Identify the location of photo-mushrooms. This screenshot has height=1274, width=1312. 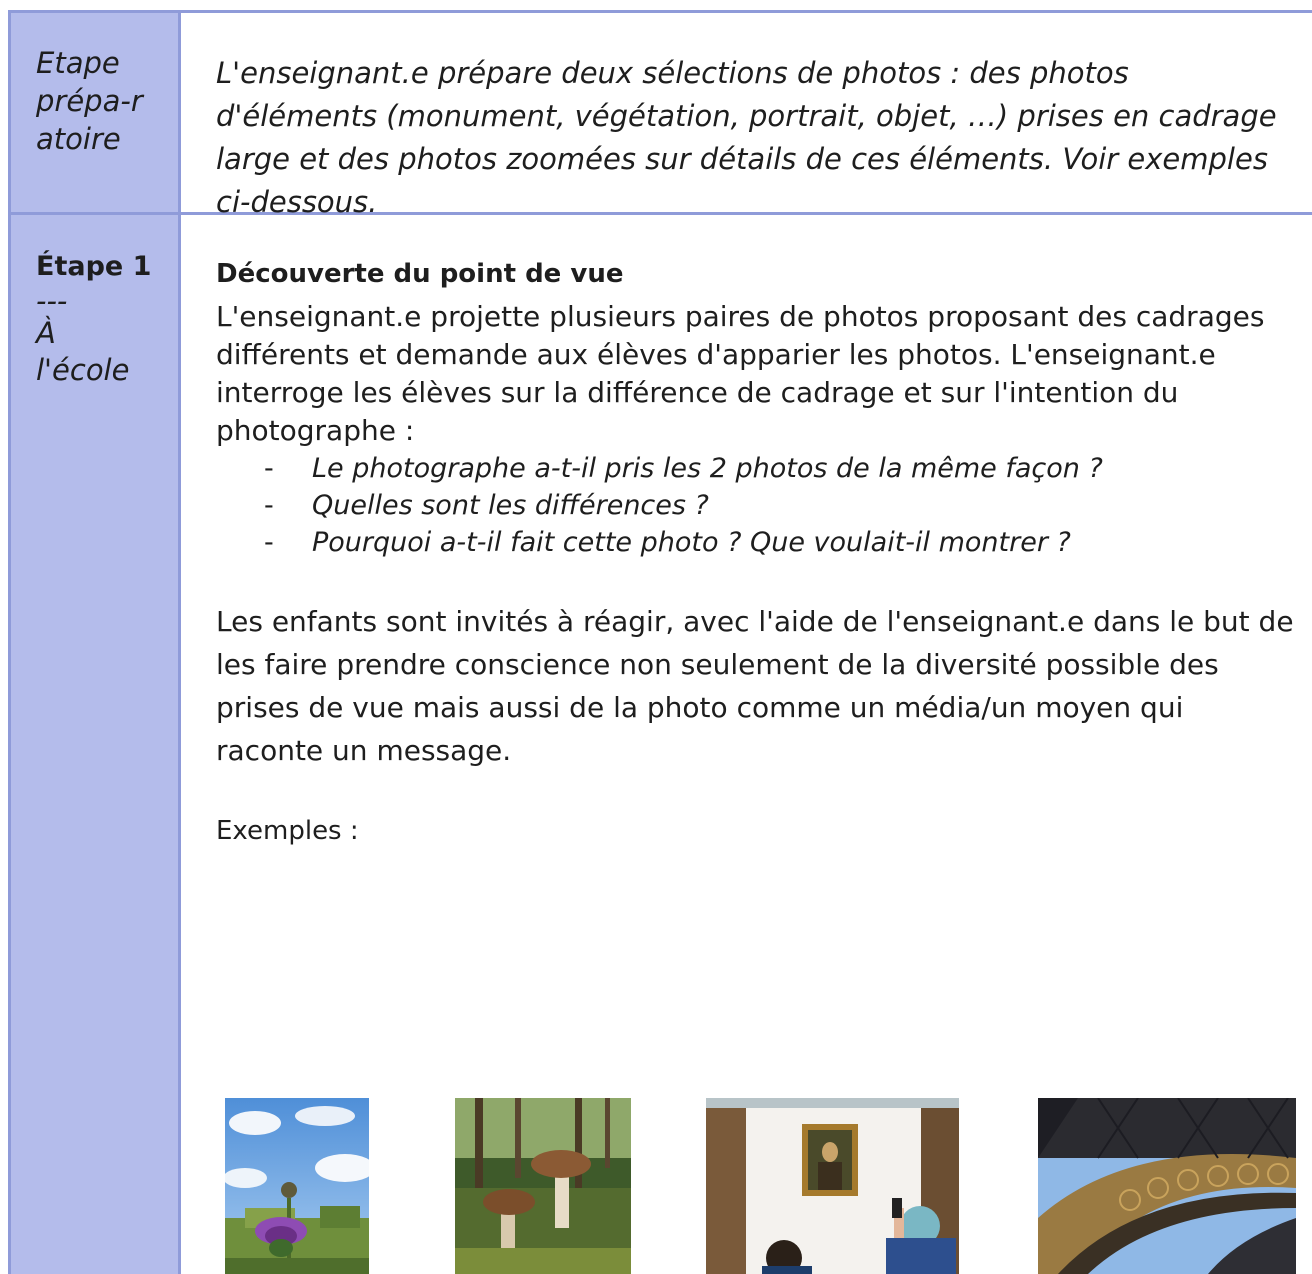
(543, 1186).